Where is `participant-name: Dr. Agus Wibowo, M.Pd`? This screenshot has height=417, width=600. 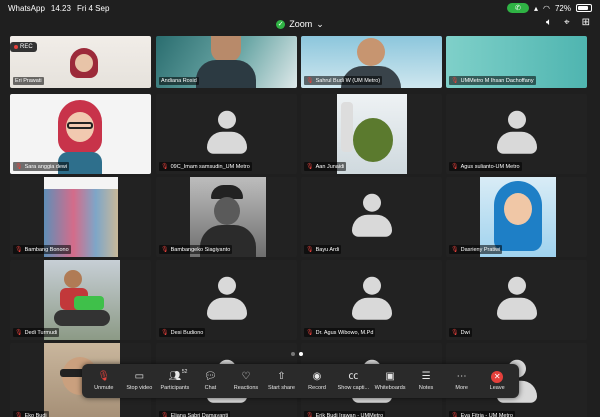 participant-name: Dr. Agus Wibowo, M.Pd is located at coordinates (344, 332).